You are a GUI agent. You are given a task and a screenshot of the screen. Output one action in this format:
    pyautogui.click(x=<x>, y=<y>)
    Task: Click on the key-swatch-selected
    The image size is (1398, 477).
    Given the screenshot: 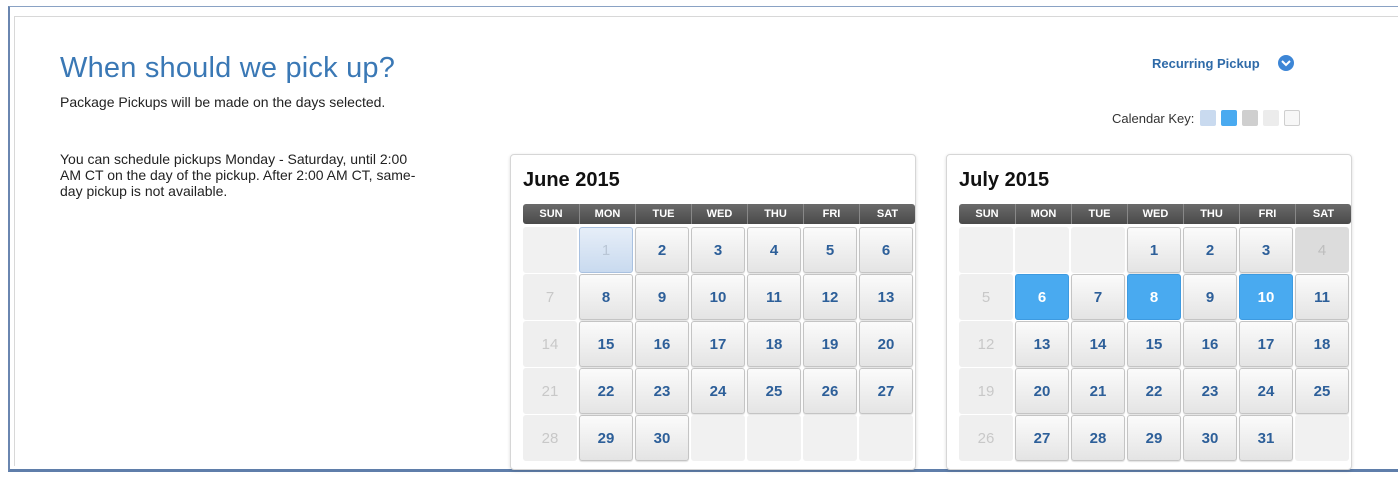 What is the action you would take?
    pyautogui.click(x=1229, y=118)
    